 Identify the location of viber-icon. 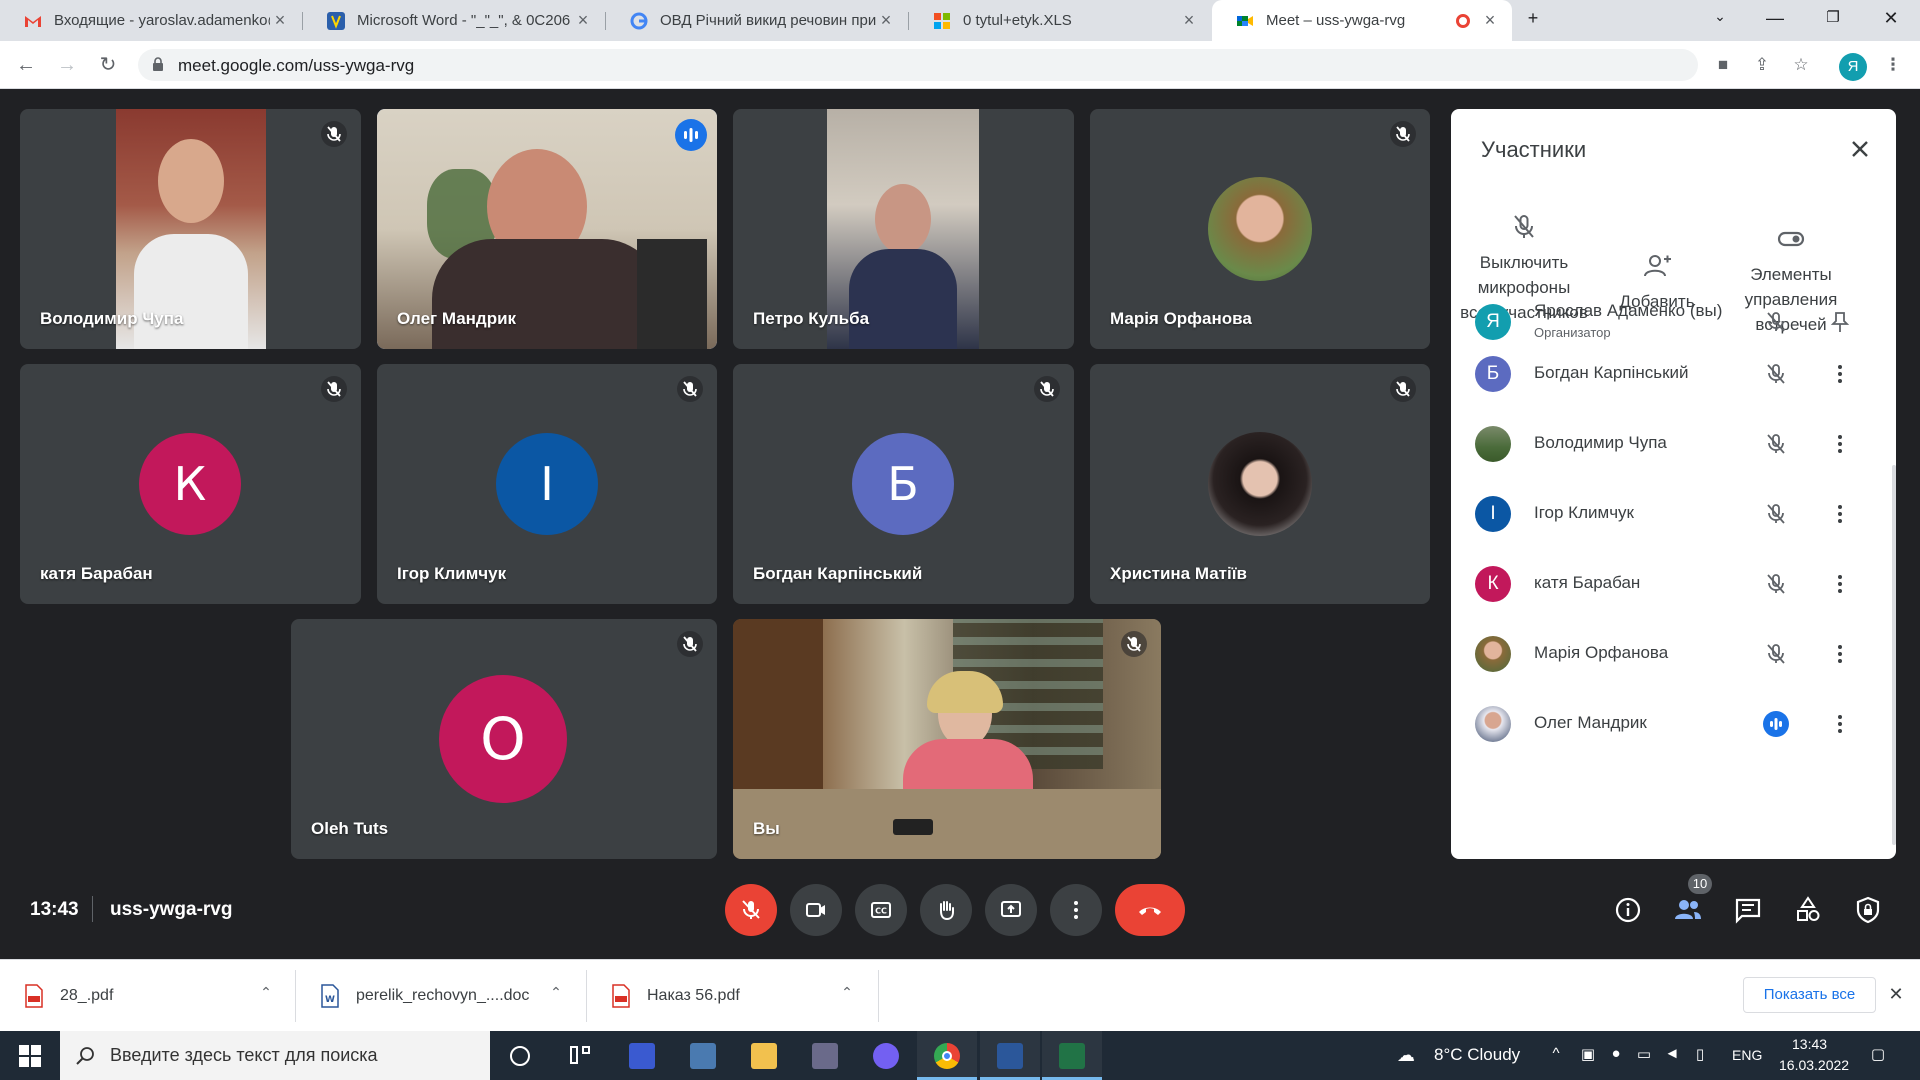
(886, 1055).